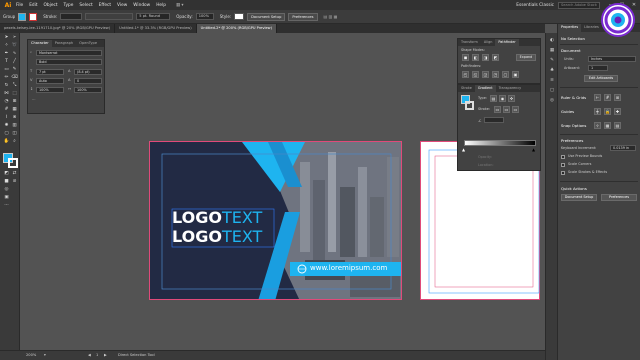 This screenshot has height=360, width=640. Describe the element at coordinates (14, 118) in the screenshot. I see `blend-tool-icon: ⊗` at that location.